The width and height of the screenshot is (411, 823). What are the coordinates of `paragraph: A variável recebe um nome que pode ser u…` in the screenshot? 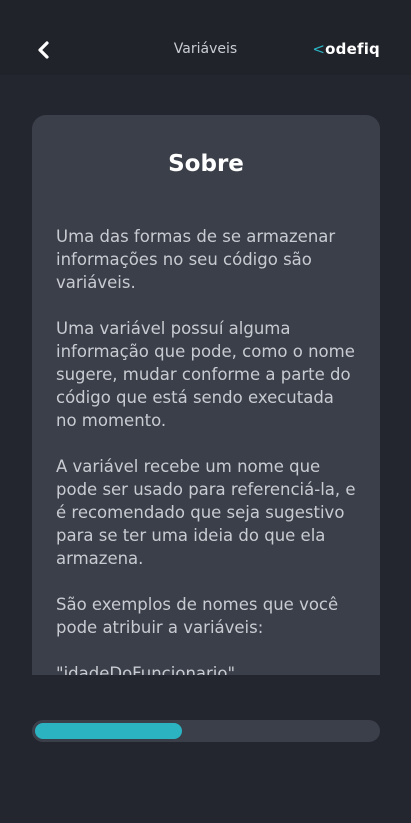 It's located at (206, 512).